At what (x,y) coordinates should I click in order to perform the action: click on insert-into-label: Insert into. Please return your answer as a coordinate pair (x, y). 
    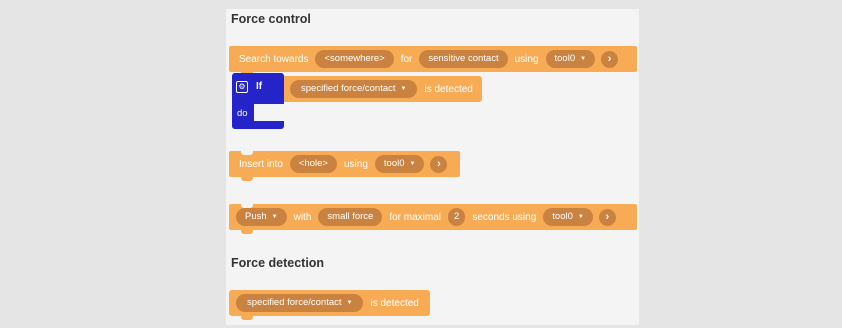
    Looking at the image, I should click on (261, 164).